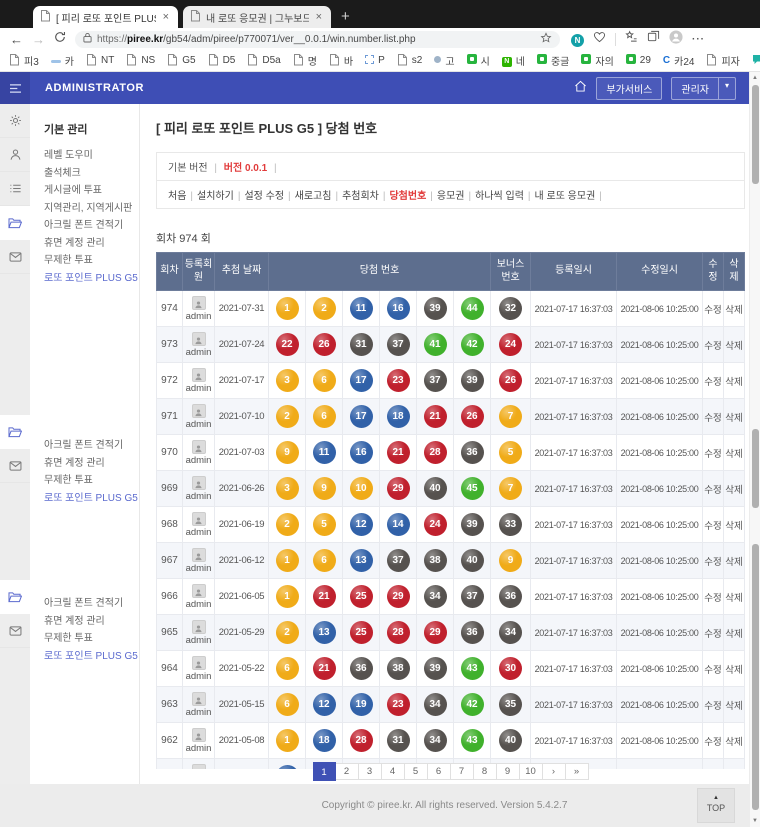  I want to click on bookmark-item: D5a, so click(264, 61).